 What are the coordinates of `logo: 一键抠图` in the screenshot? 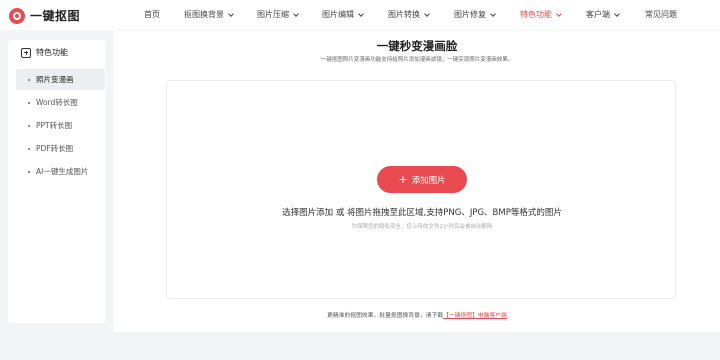 It's located at (44, 15).